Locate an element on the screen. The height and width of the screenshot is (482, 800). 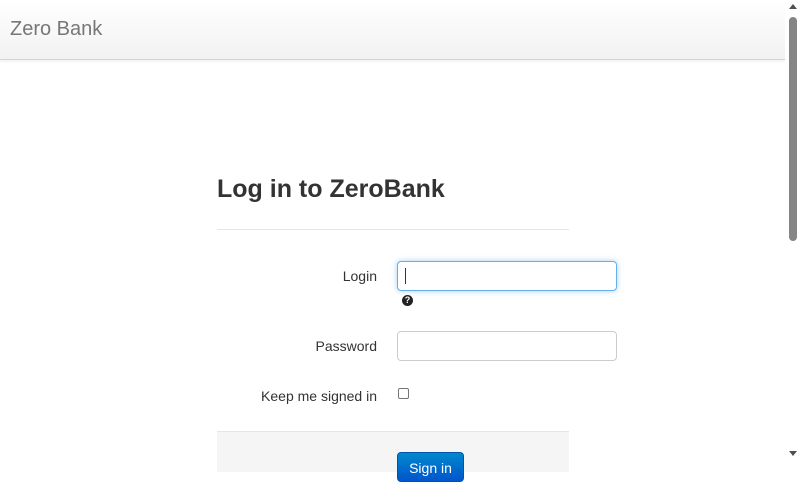
login-label: Login is located at coordinates (359, 276).